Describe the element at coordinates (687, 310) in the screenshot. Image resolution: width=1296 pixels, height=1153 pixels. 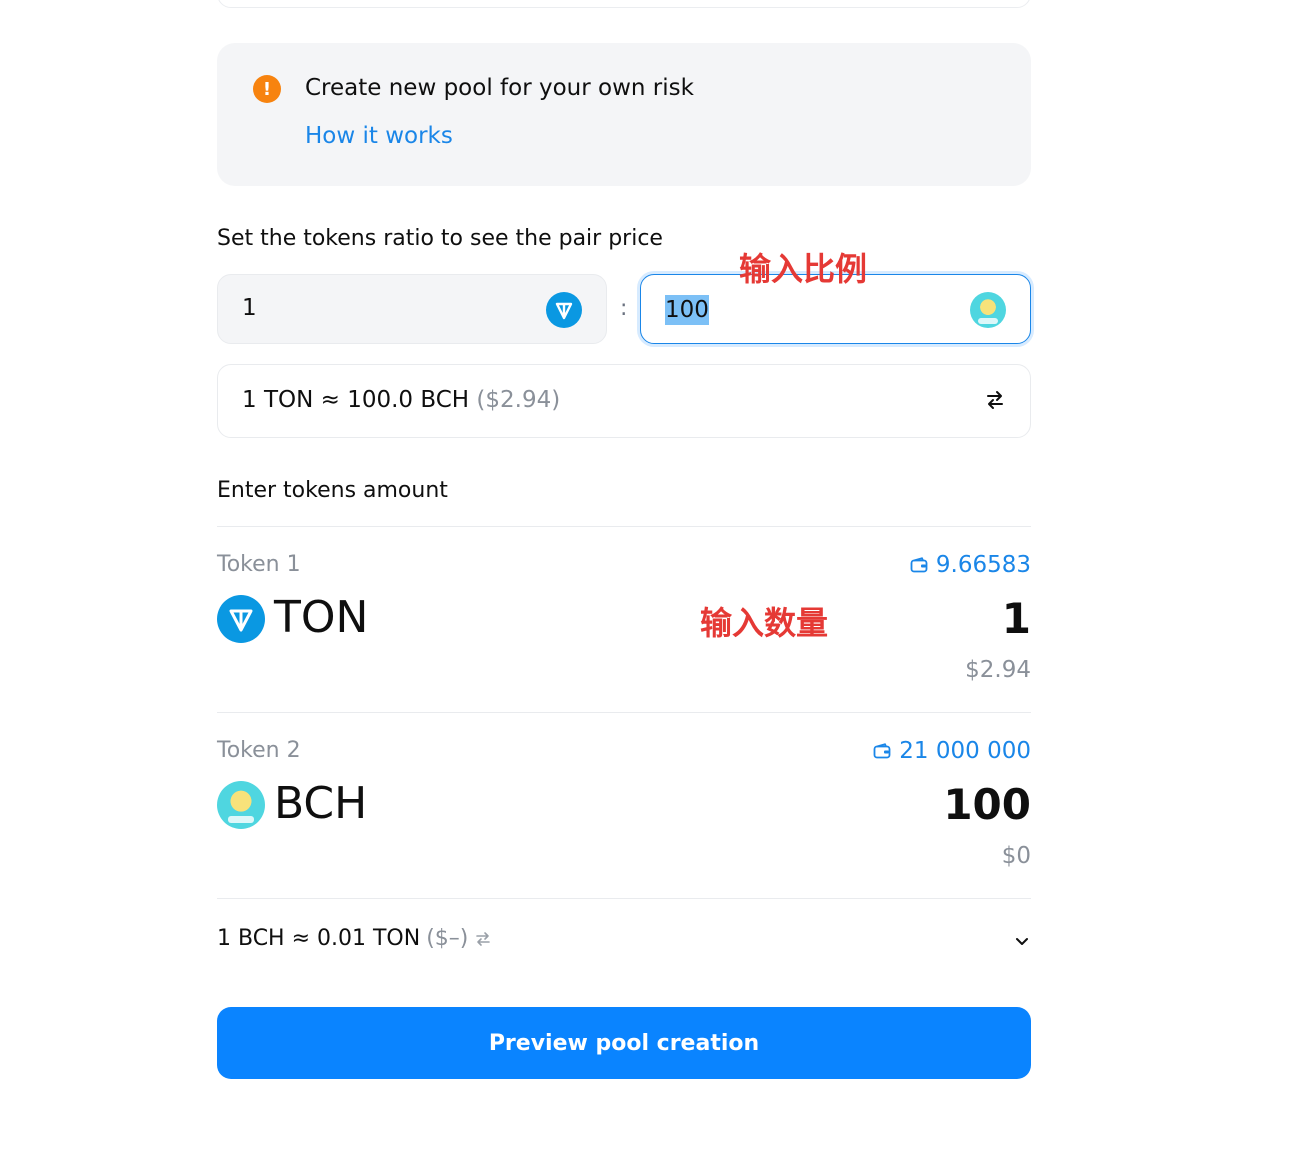
I see `ratio-input-bch-value: 100` at that location.